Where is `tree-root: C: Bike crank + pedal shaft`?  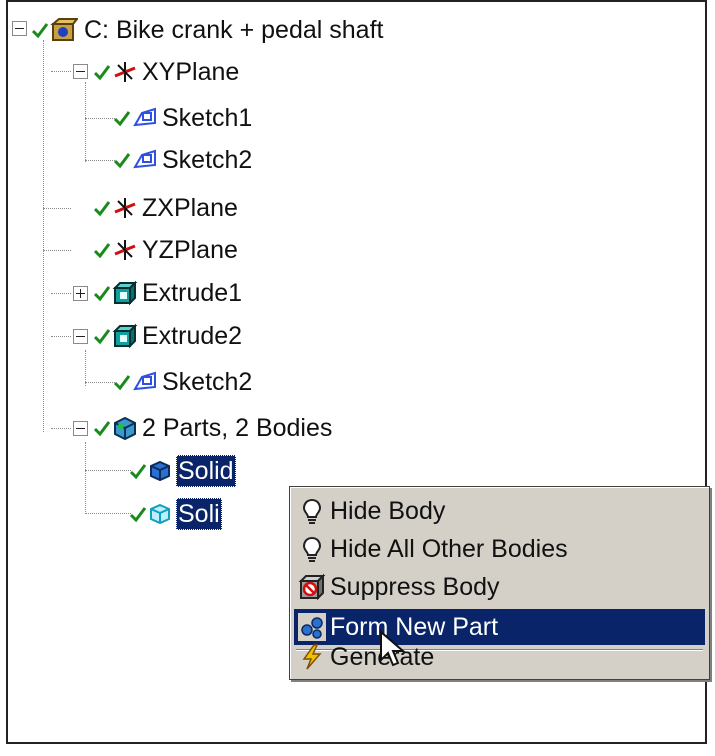
tree-root: C: Bike crank + pedal shaft is located at coordinates (206, 30).